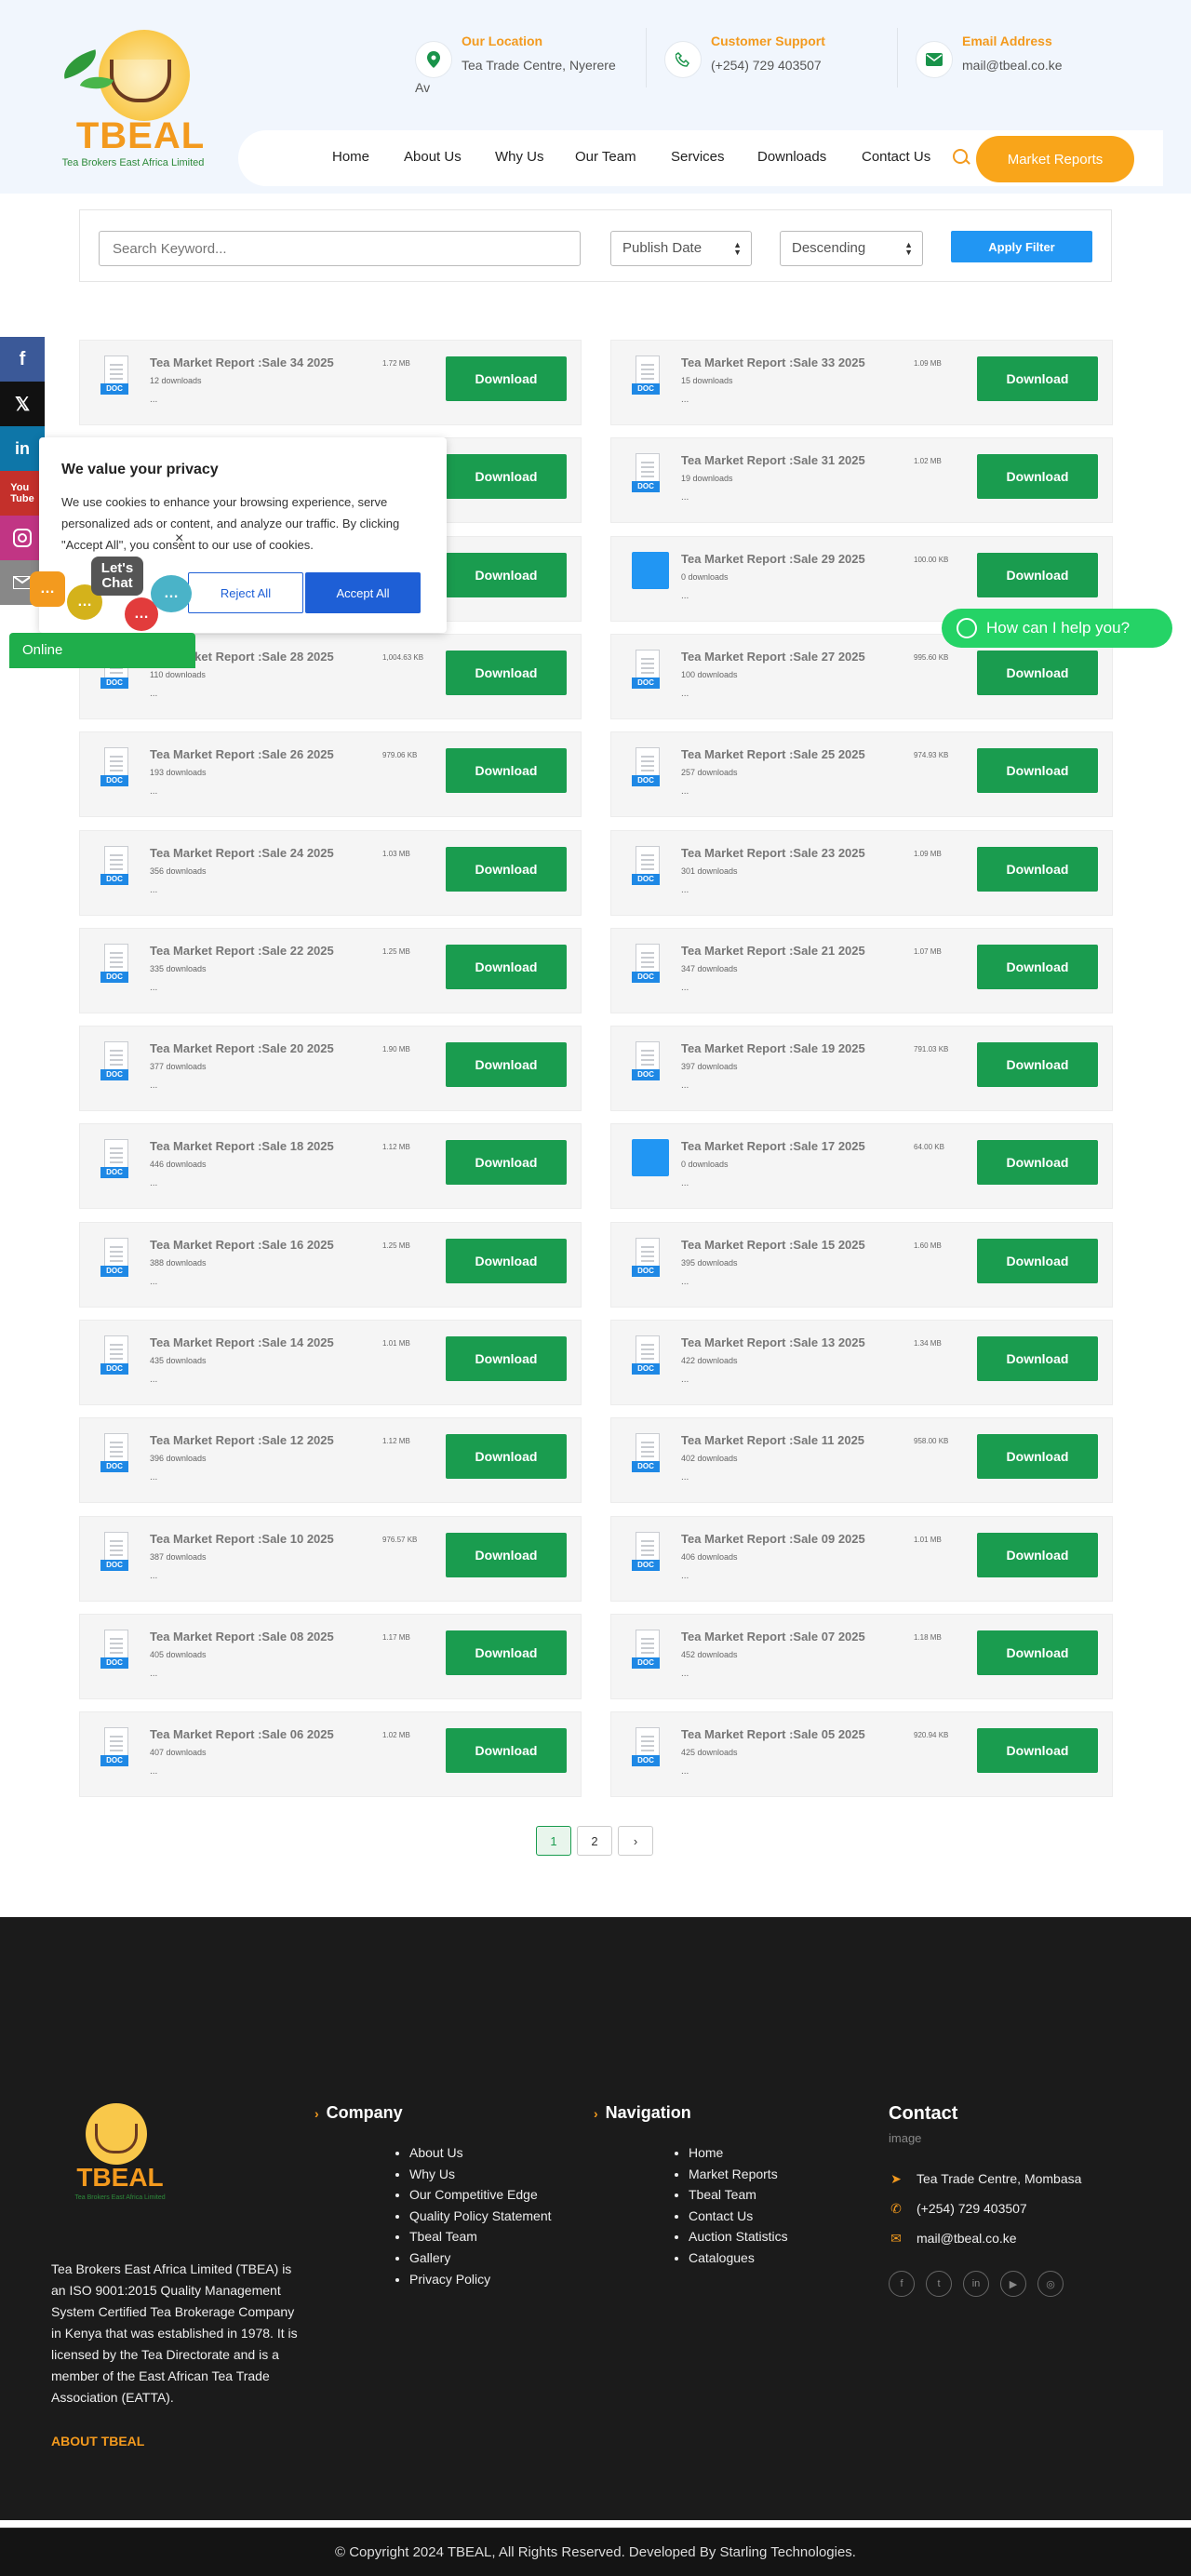  What do you see at coordinates (242, 1146) in the screenshot?
I see `report-title: Tea Market Report :Sale 18 2025` at bounding box center [242, 1146].